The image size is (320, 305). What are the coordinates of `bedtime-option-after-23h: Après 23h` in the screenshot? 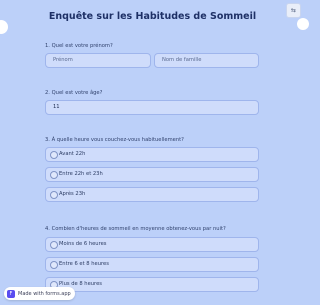 It's located at (152, 194).